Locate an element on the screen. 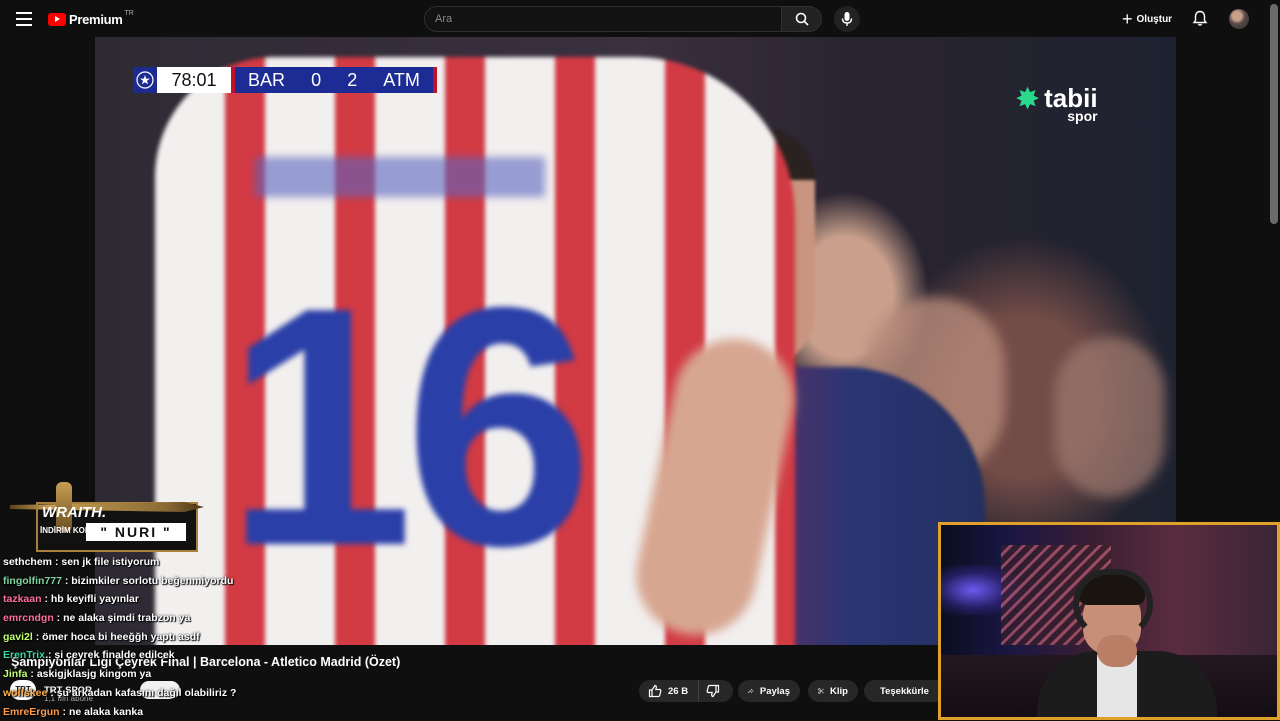  search-button is located at coordinates (802, 19).